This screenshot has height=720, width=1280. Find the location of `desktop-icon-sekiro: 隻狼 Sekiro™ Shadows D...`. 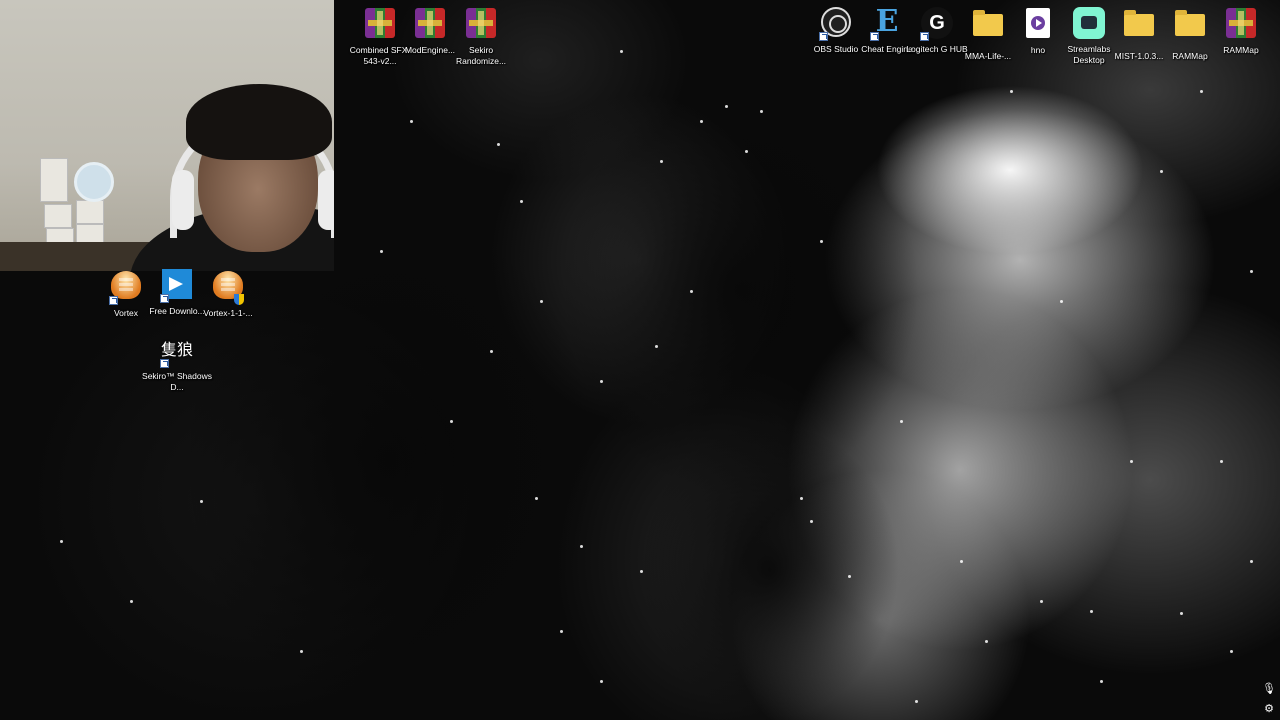

desktop-icon-sekiro: 隻狼 Sekiro™ Shadows D... is located at coordinates (177, 362).